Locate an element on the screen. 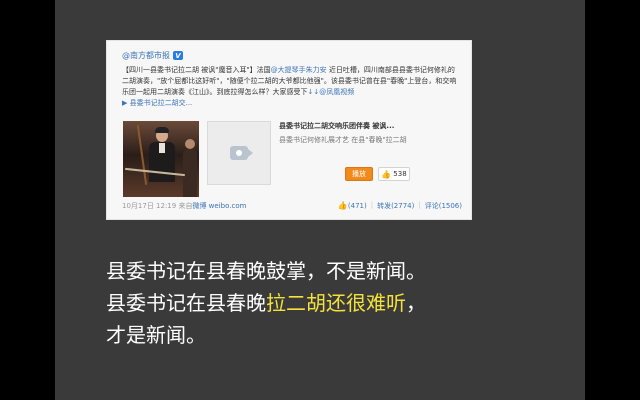  post-meta: 10月17日 12:19 来自微博 weibo.com is located at coordinates (184, 206).